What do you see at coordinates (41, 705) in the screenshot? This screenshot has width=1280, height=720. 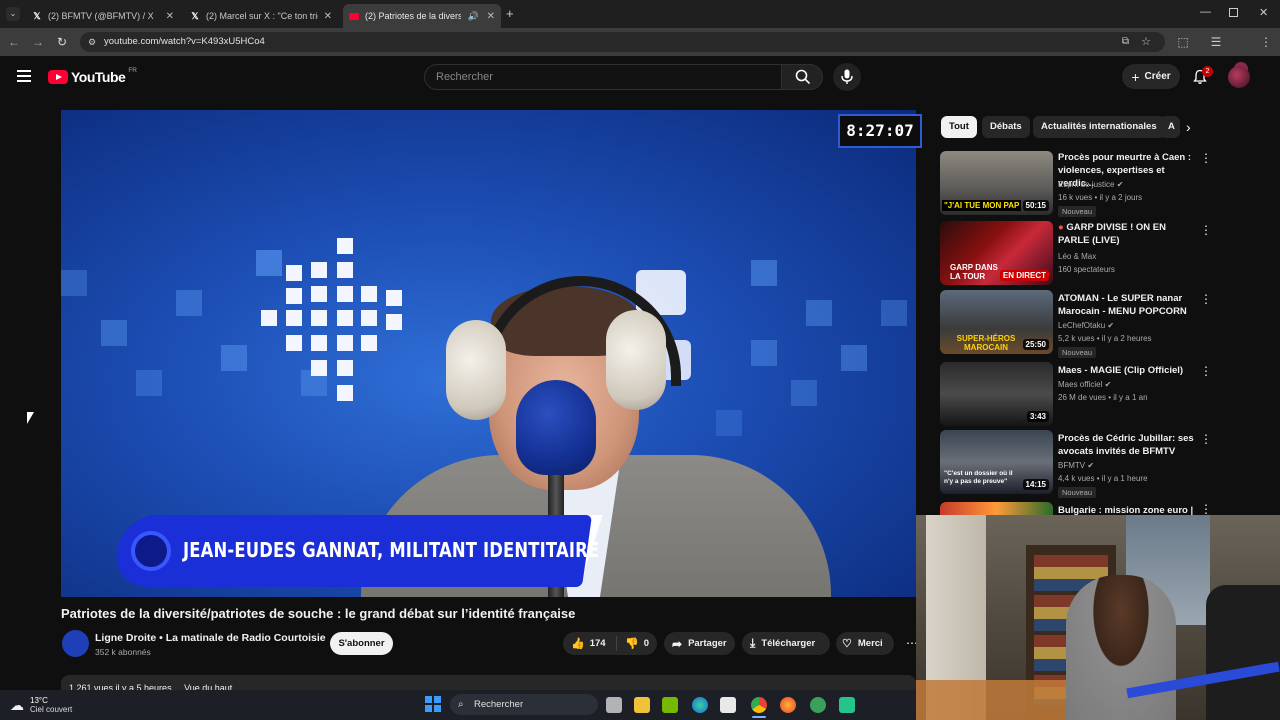 I see `weather-widget: ☁ 13°C Ciel couvert` at bounding box center [41, 705].